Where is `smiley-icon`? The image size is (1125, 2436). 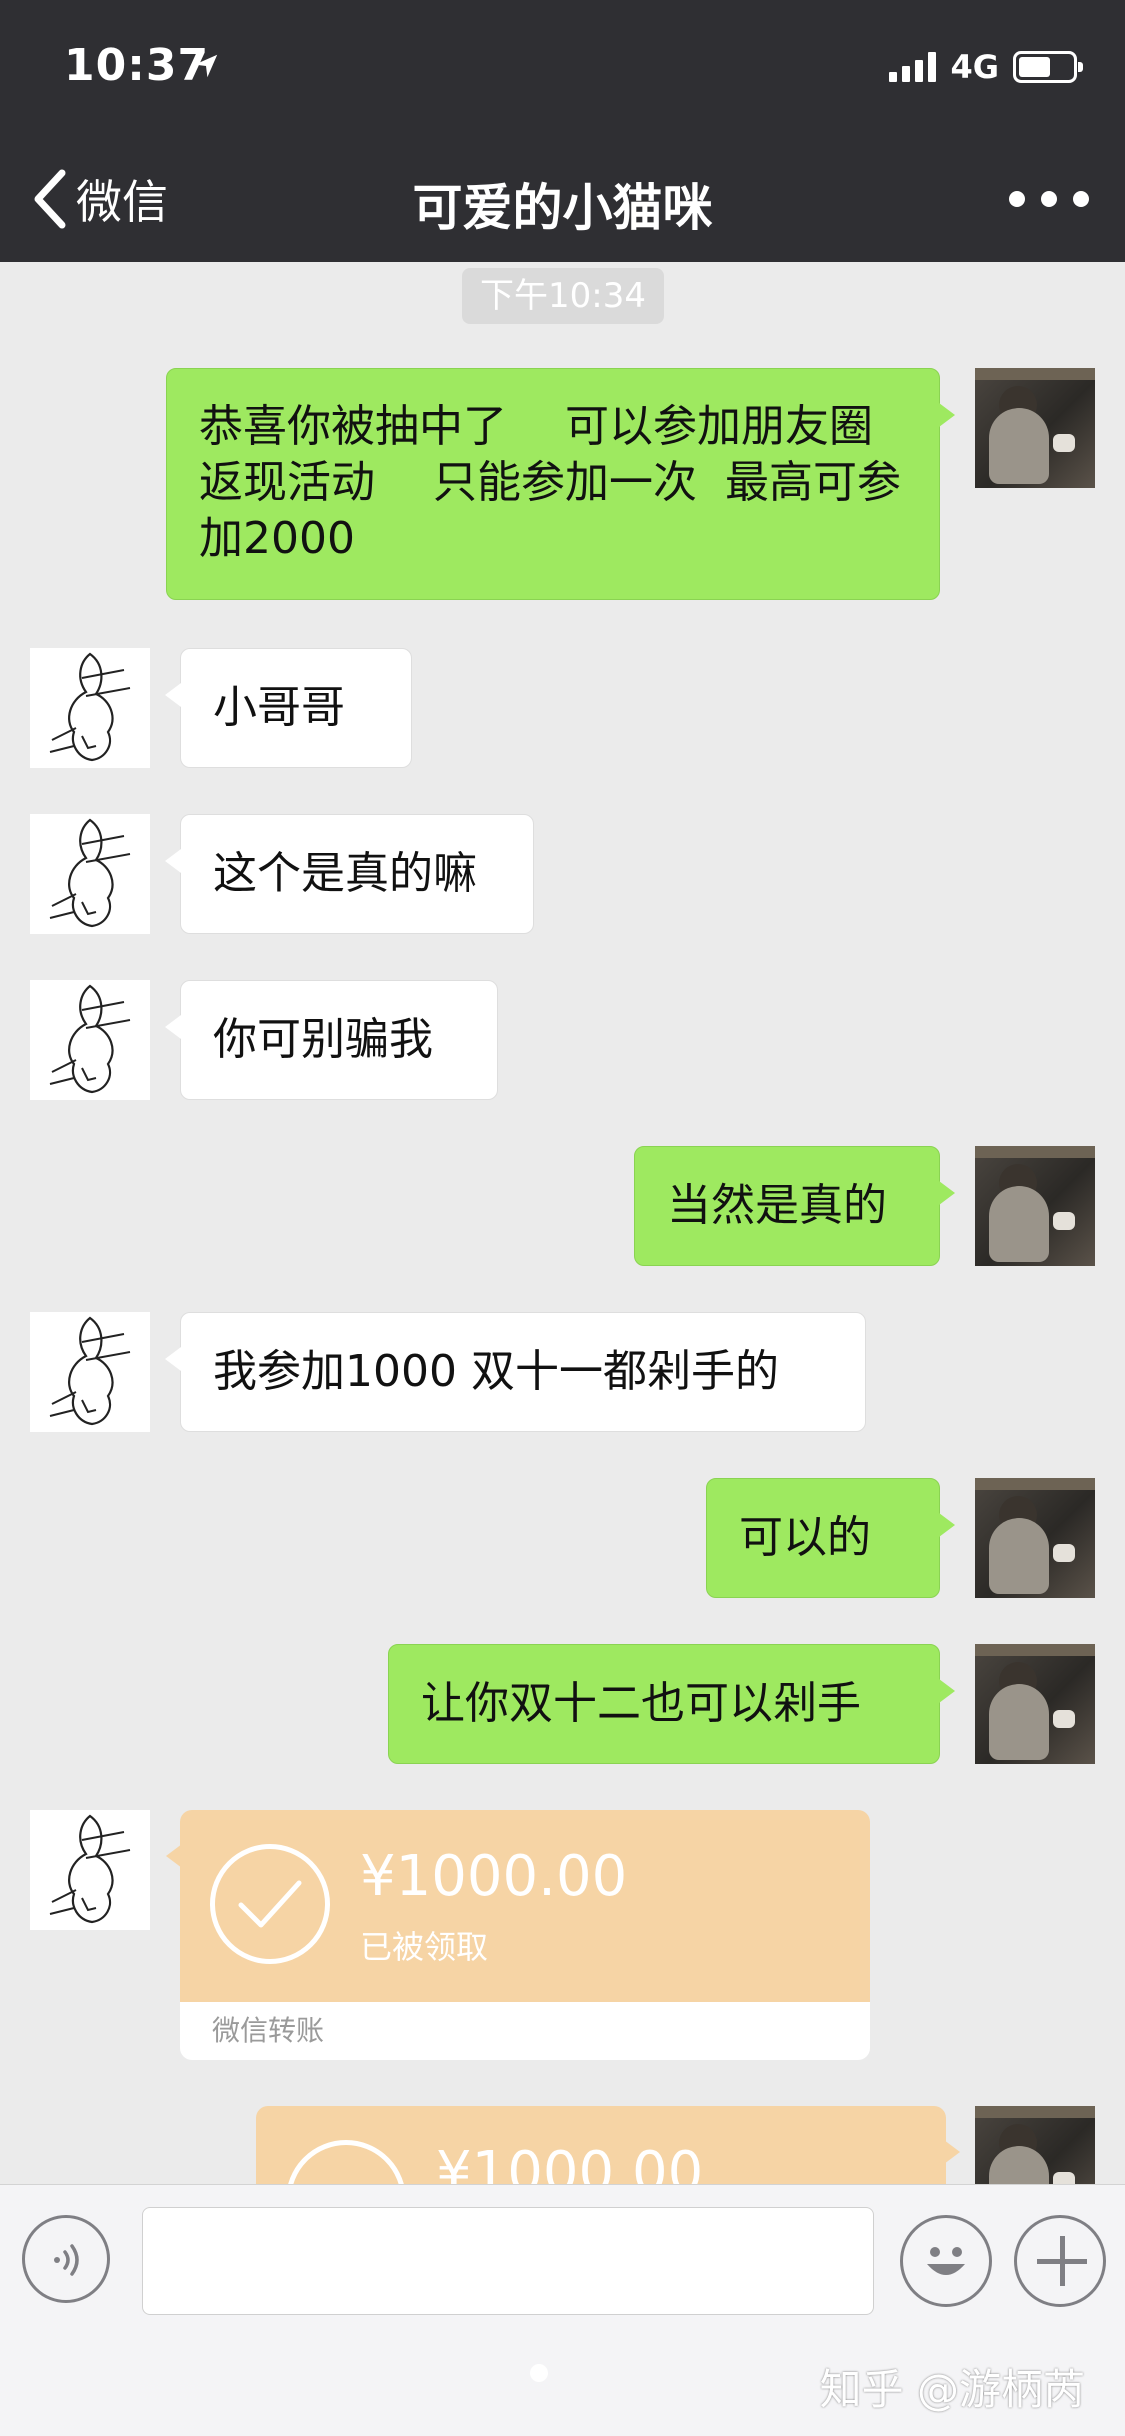 smiley-icon is located at coordinates (946, 2261).